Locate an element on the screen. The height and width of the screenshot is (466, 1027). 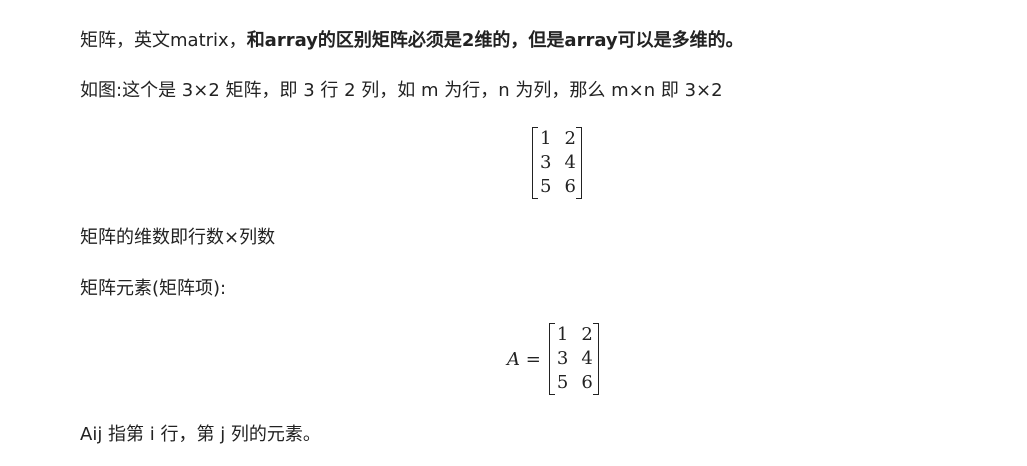
matrix-variable: A is located at coordinates (513, 359).